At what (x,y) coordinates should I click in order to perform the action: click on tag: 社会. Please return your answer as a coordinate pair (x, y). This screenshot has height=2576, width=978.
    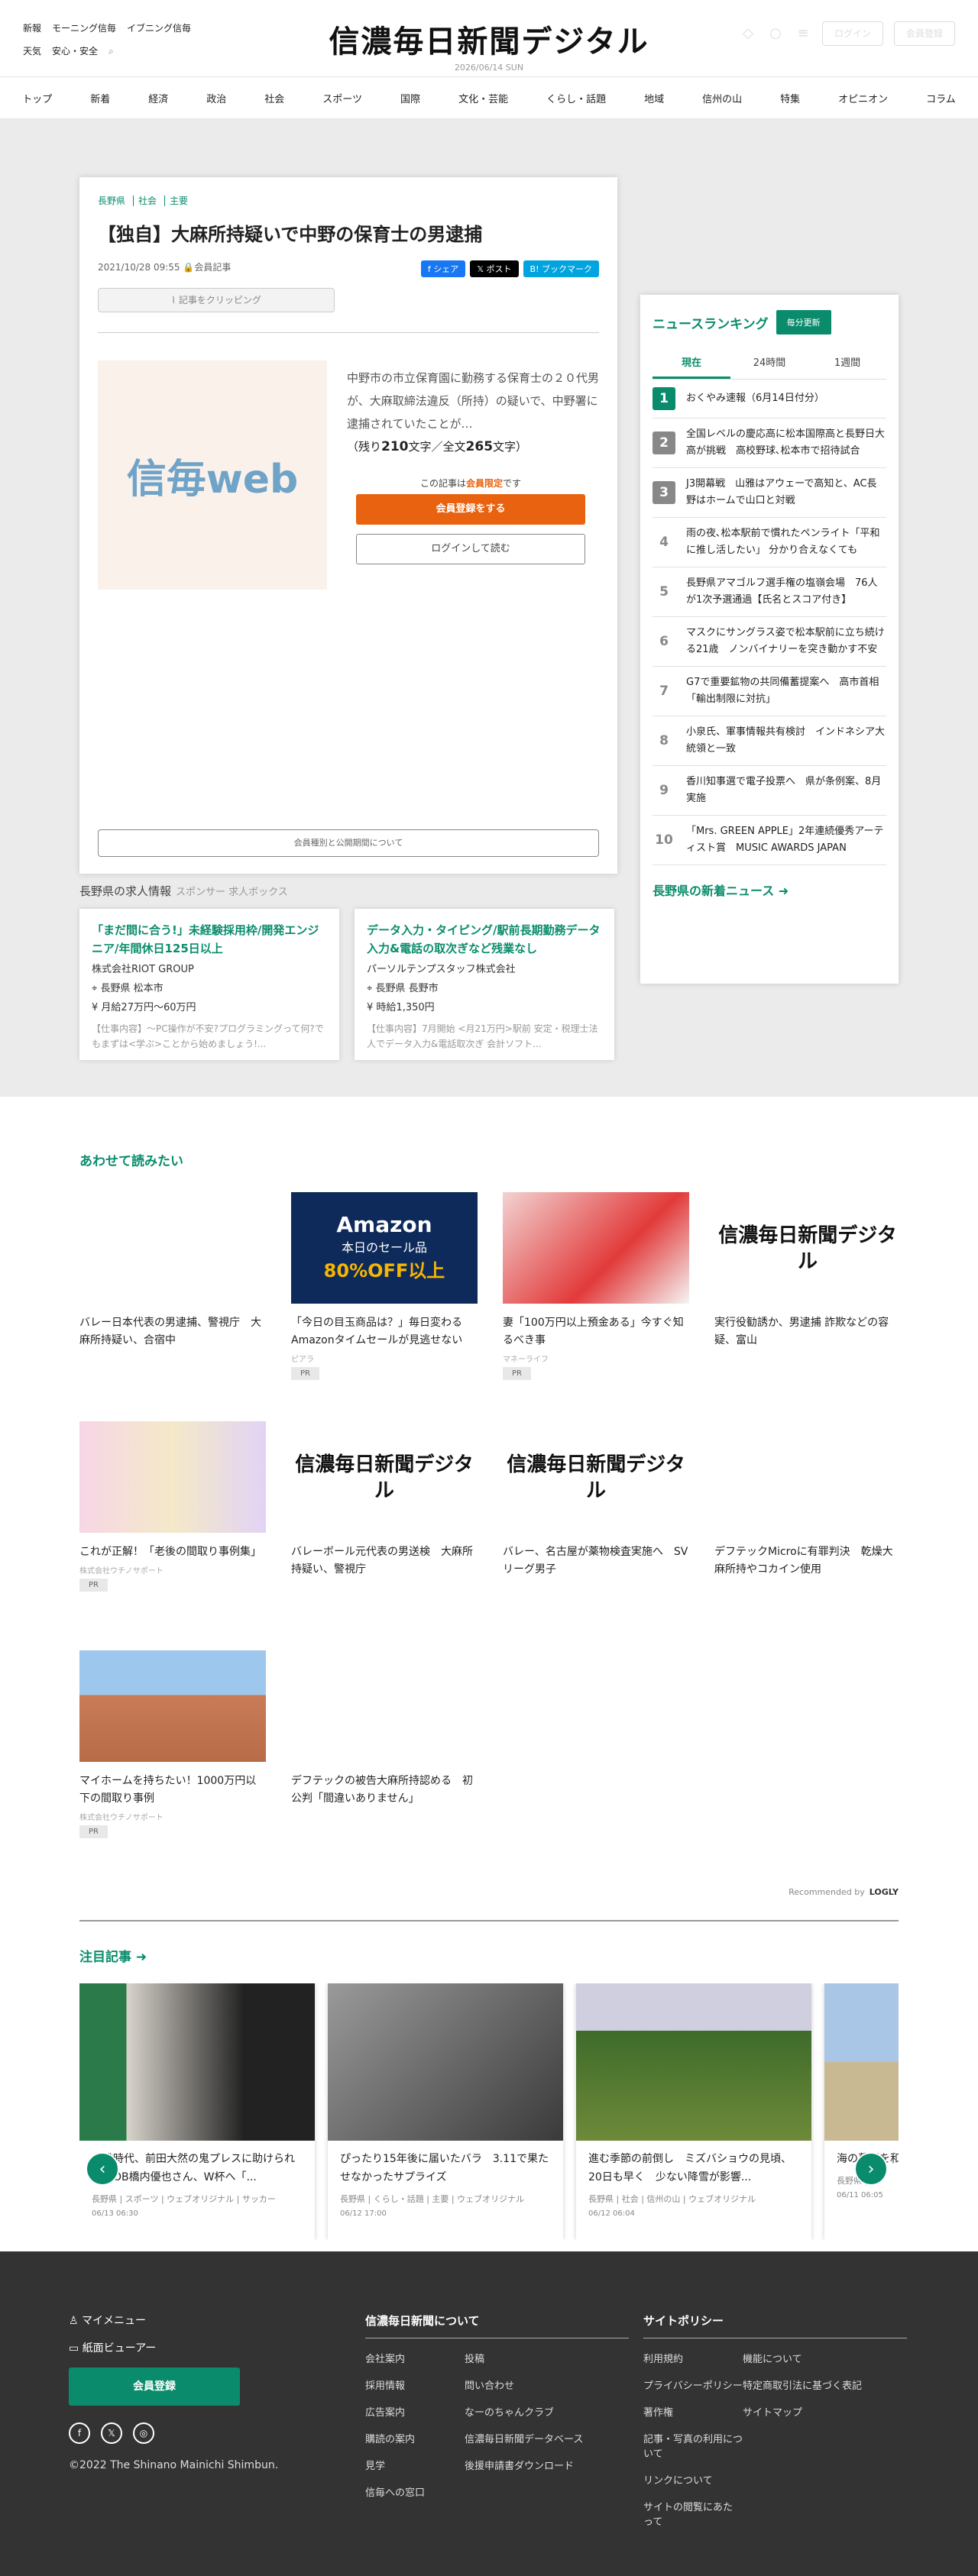
    Looking at the image, I should click on (152, 201).